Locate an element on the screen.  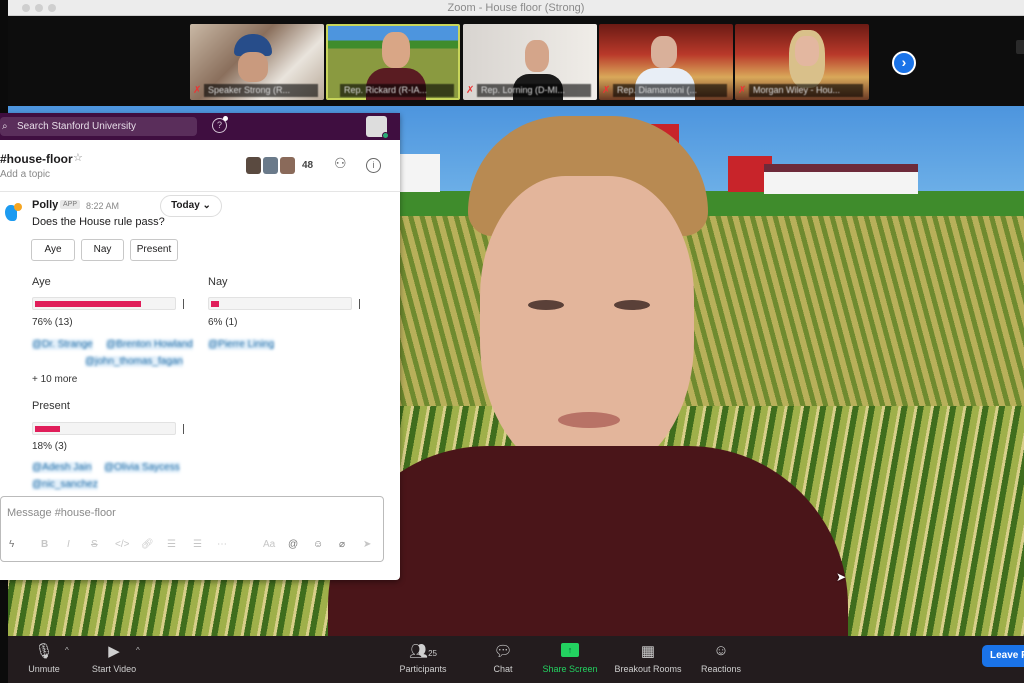
message-timestamp: 8:22 AM is located at coordinates (102, 206).